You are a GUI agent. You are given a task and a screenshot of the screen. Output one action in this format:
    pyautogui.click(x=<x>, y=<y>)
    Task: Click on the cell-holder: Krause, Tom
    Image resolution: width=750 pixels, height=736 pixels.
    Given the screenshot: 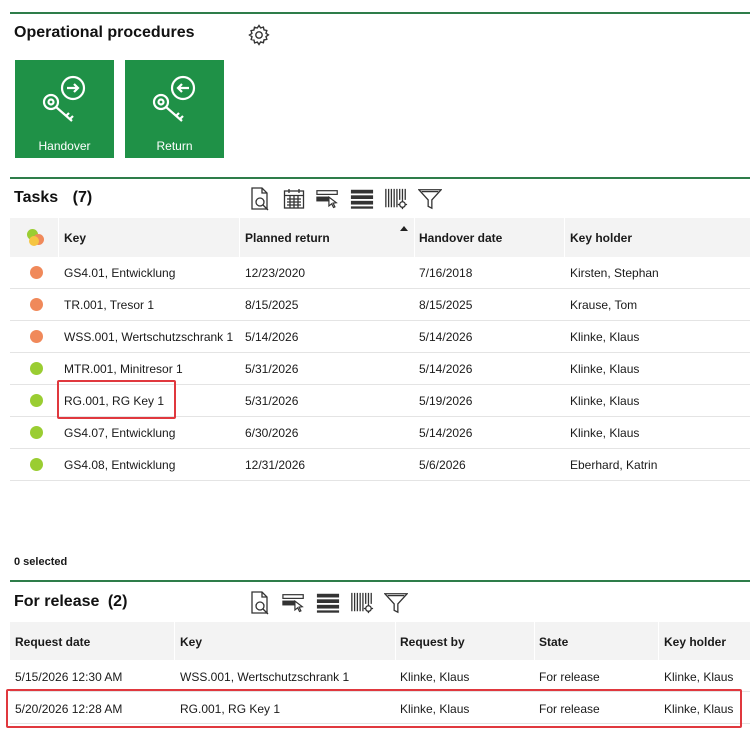 What is the action you would take?
    pyautogui.click(x=604, y=305)
    